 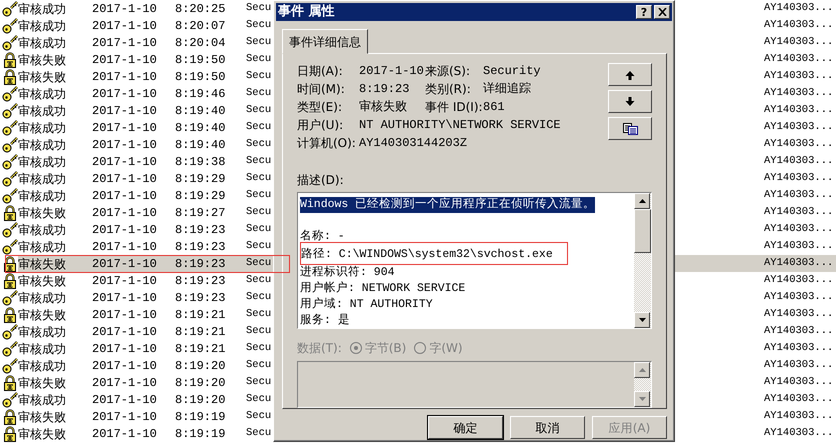 I want to click on field-label: 来源(S):, so click(x=448, y=71).